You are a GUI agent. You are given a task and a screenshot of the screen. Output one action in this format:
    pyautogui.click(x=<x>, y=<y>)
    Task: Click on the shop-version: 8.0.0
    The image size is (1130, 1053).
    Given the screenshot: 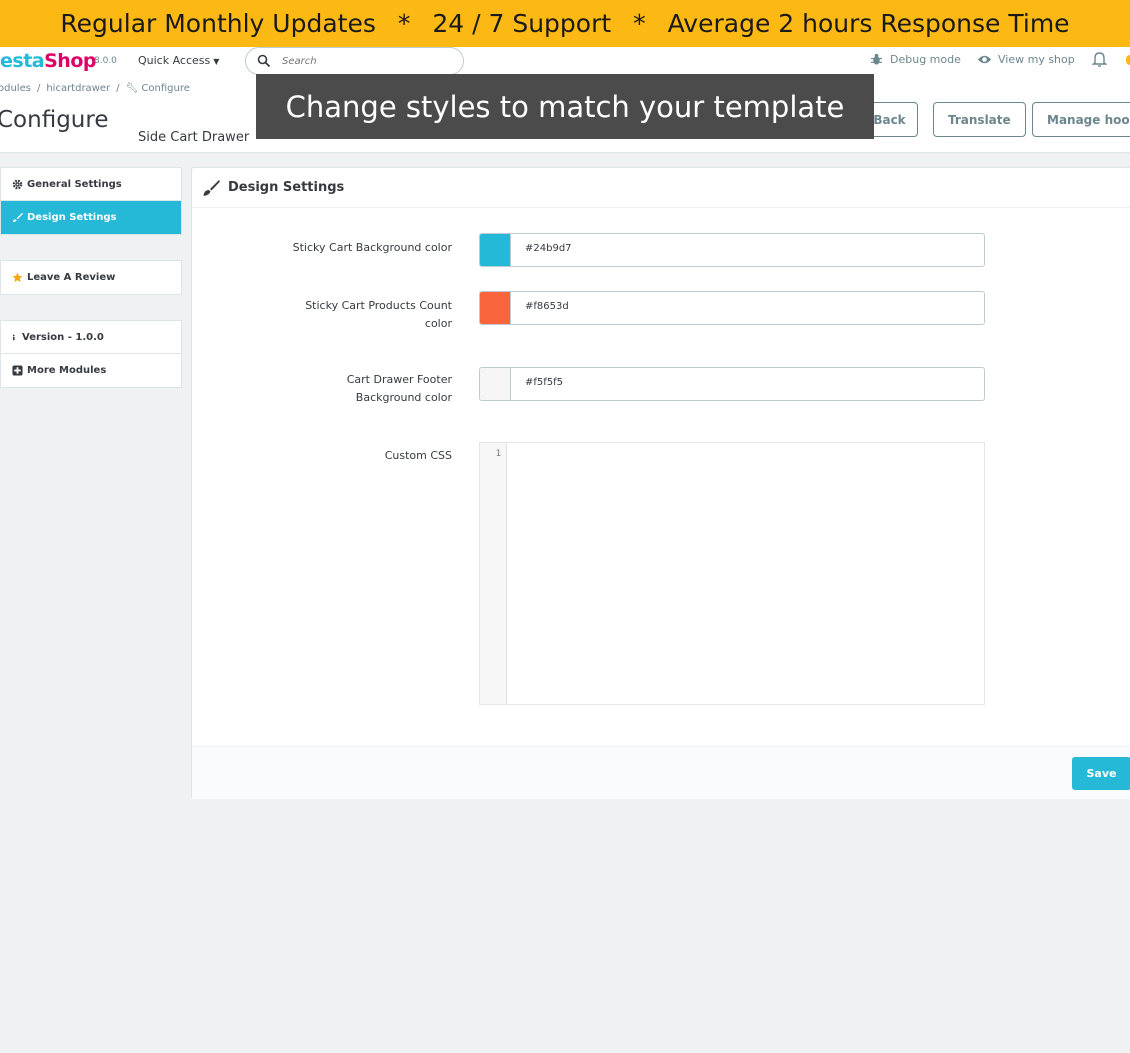 What is the action you would take?
    pyautogui.click(x=105, y=61)
    